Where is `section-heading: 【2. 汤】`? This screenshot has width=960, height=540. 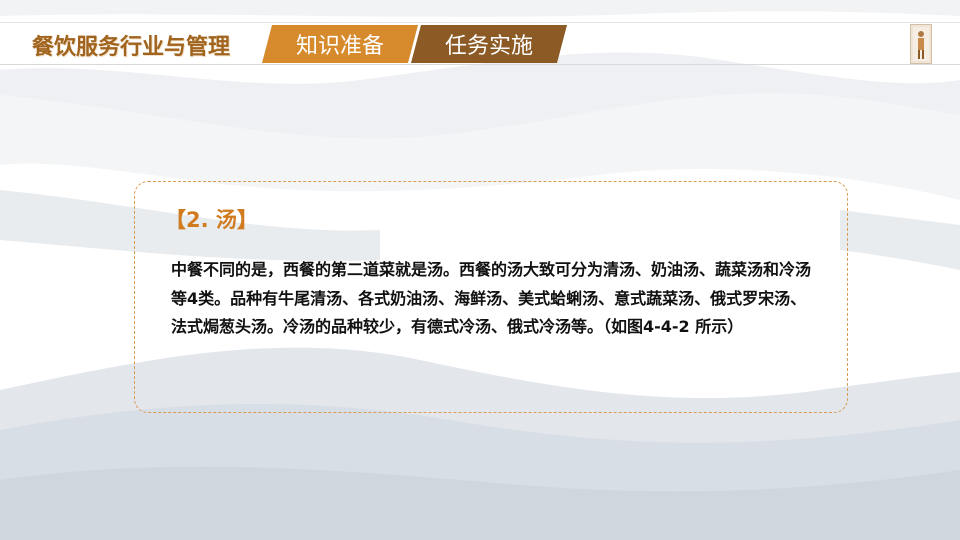
section-heading: 【2. 汤】 is located at coordinates (211, 220).